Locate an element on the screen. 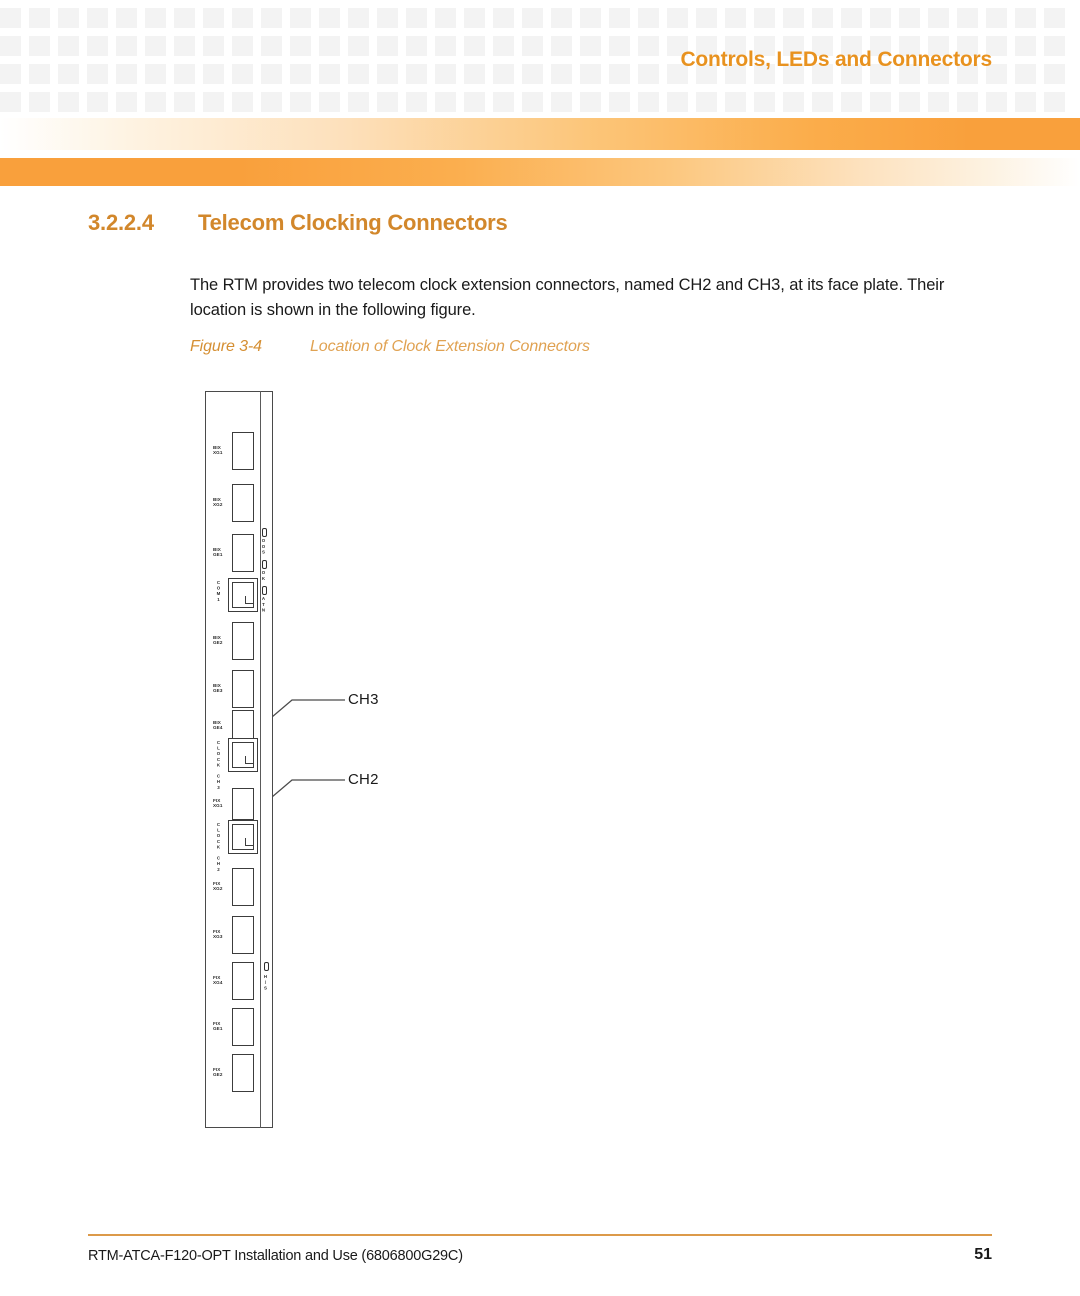 This screenshot has height=1296, width=1080. figure-title: Location of Clock Extension Connectors is located at coordinates (450, 346).